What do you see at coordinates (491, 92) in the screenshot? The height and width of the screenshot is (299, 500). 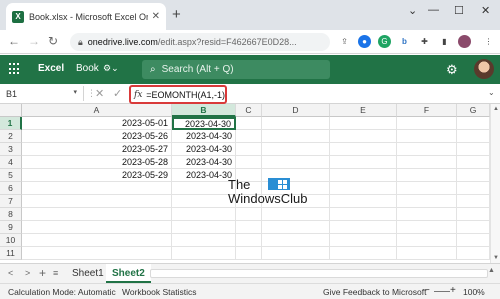 I see `chevron-down-icon: ⌄` at bounding box center [491, 92].